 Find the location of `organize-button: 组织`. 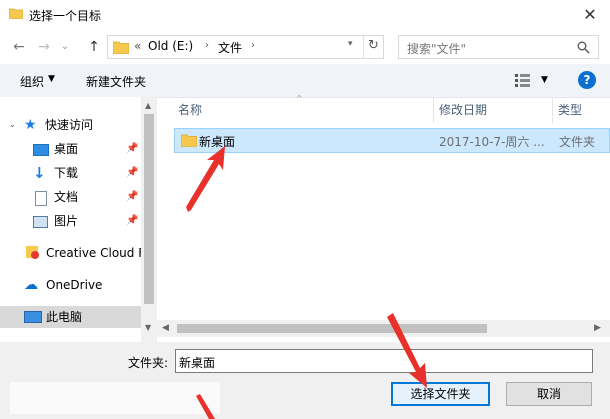

organize-button: 组织 is located at coordinates (32, 81).